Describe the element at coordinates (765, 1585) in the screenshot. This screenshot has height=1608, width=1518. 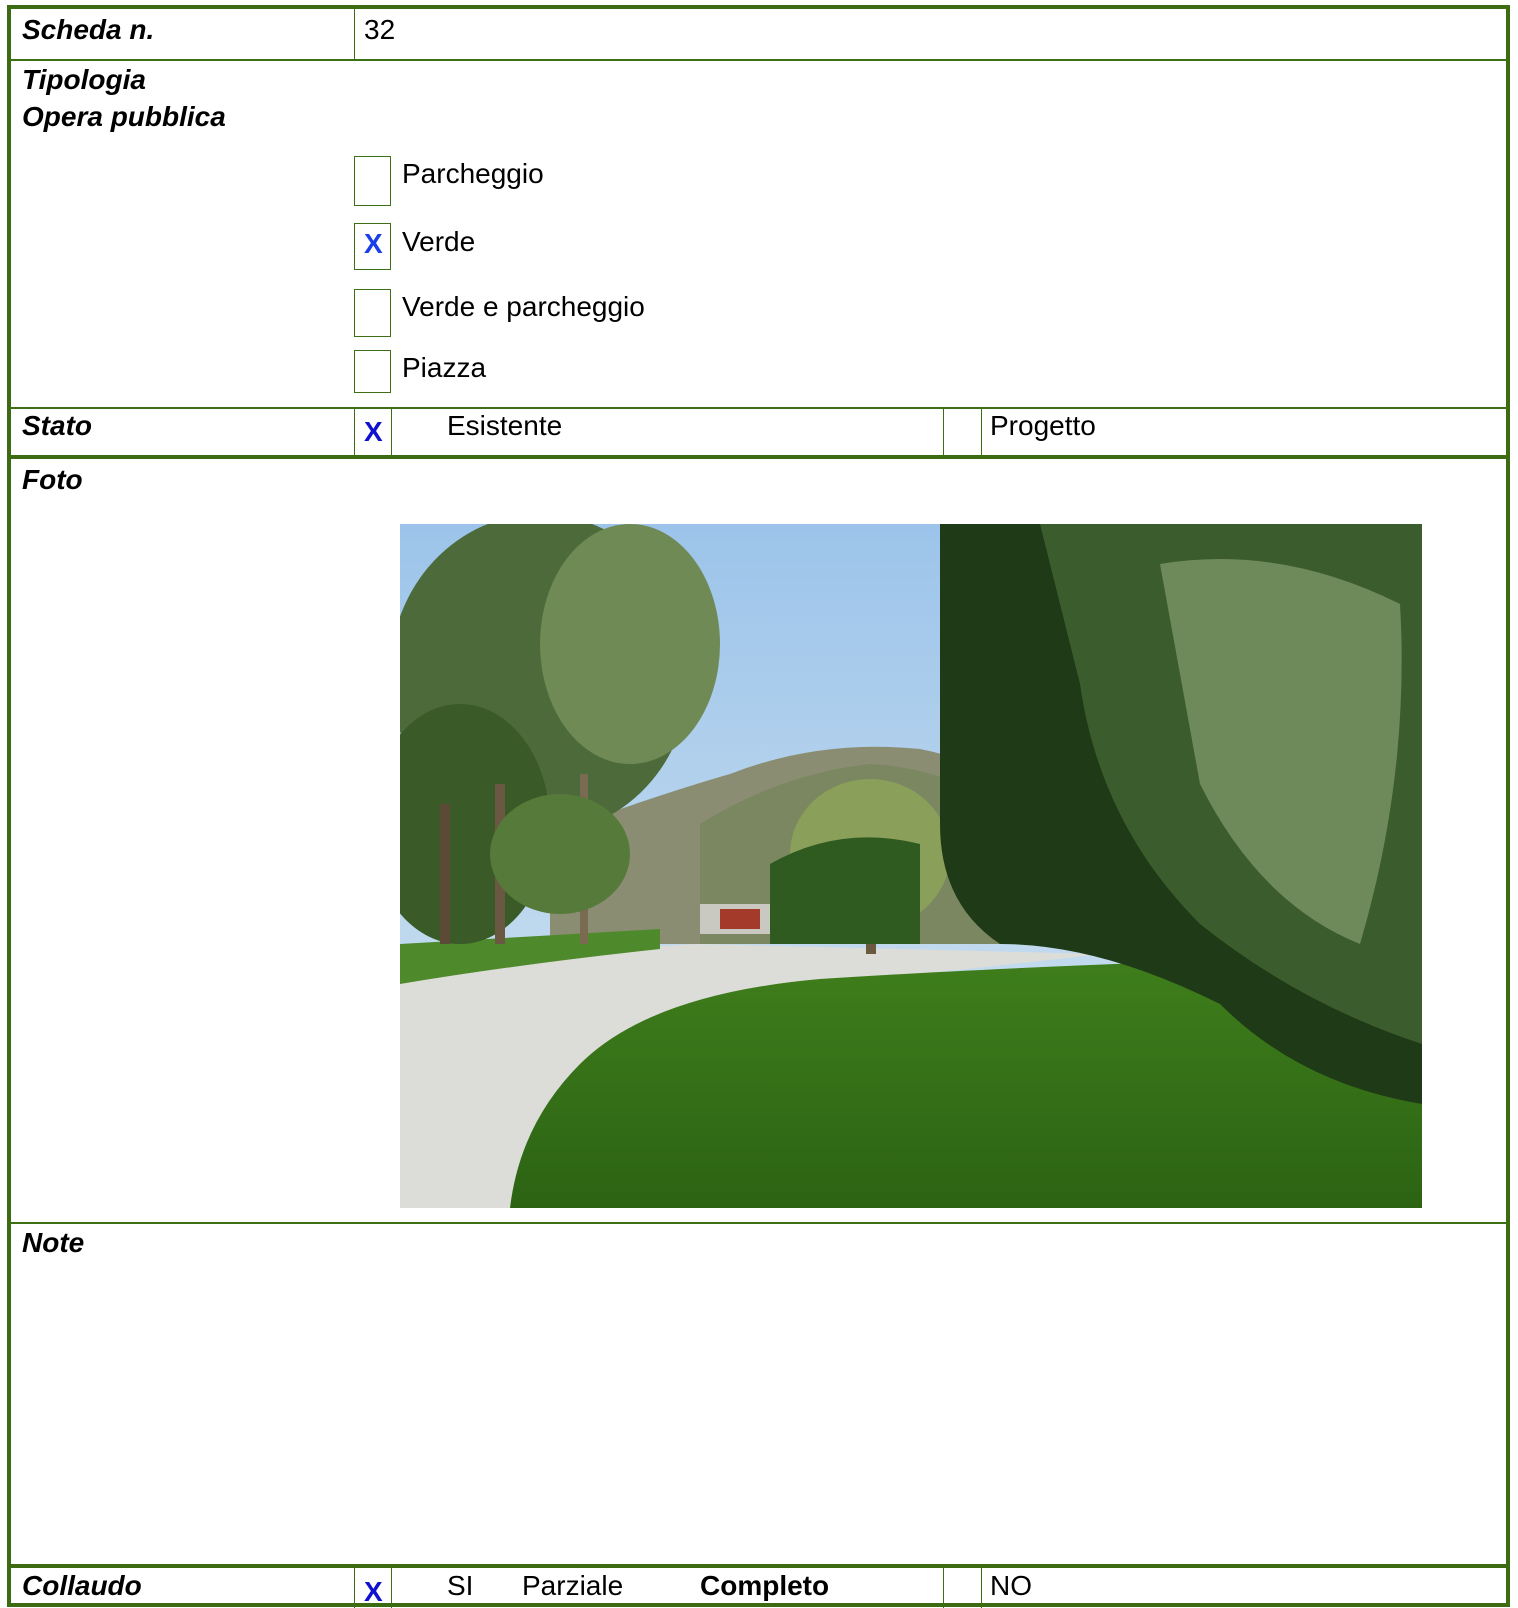
I see `collaudo-completo-label: Completo` at that location.